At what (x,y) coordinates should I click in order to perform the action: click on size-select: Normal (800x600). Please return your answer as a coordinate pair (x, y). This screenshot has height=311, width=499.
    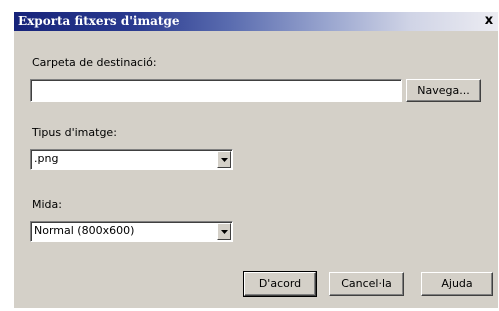
    Looking at the image, I should click on (131, 231).